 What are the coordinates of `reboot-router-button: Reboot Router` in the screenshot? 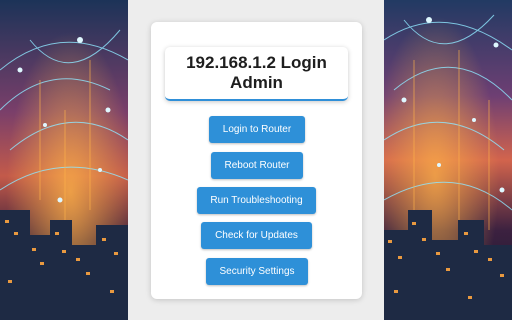 It's located at (257, 165).